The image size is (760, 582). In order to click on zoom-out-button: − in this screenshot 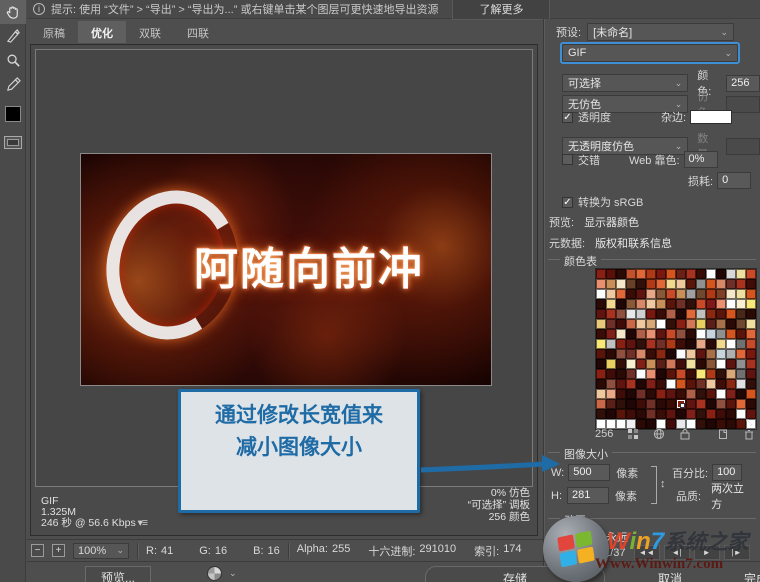, I will do `click(37, 550)`.